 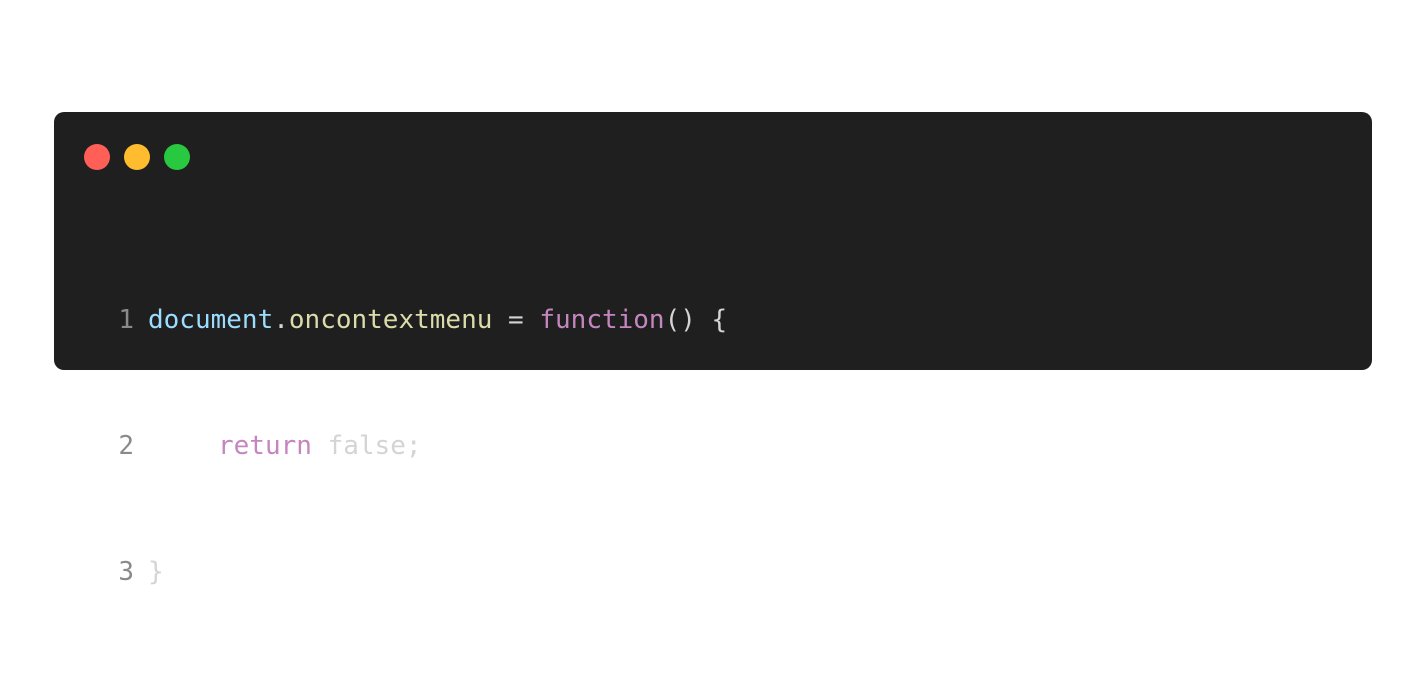 What do you see at coordinates (211, 320) in the screenshot?
I see `code-token: document` at bounding box center [211, 320].